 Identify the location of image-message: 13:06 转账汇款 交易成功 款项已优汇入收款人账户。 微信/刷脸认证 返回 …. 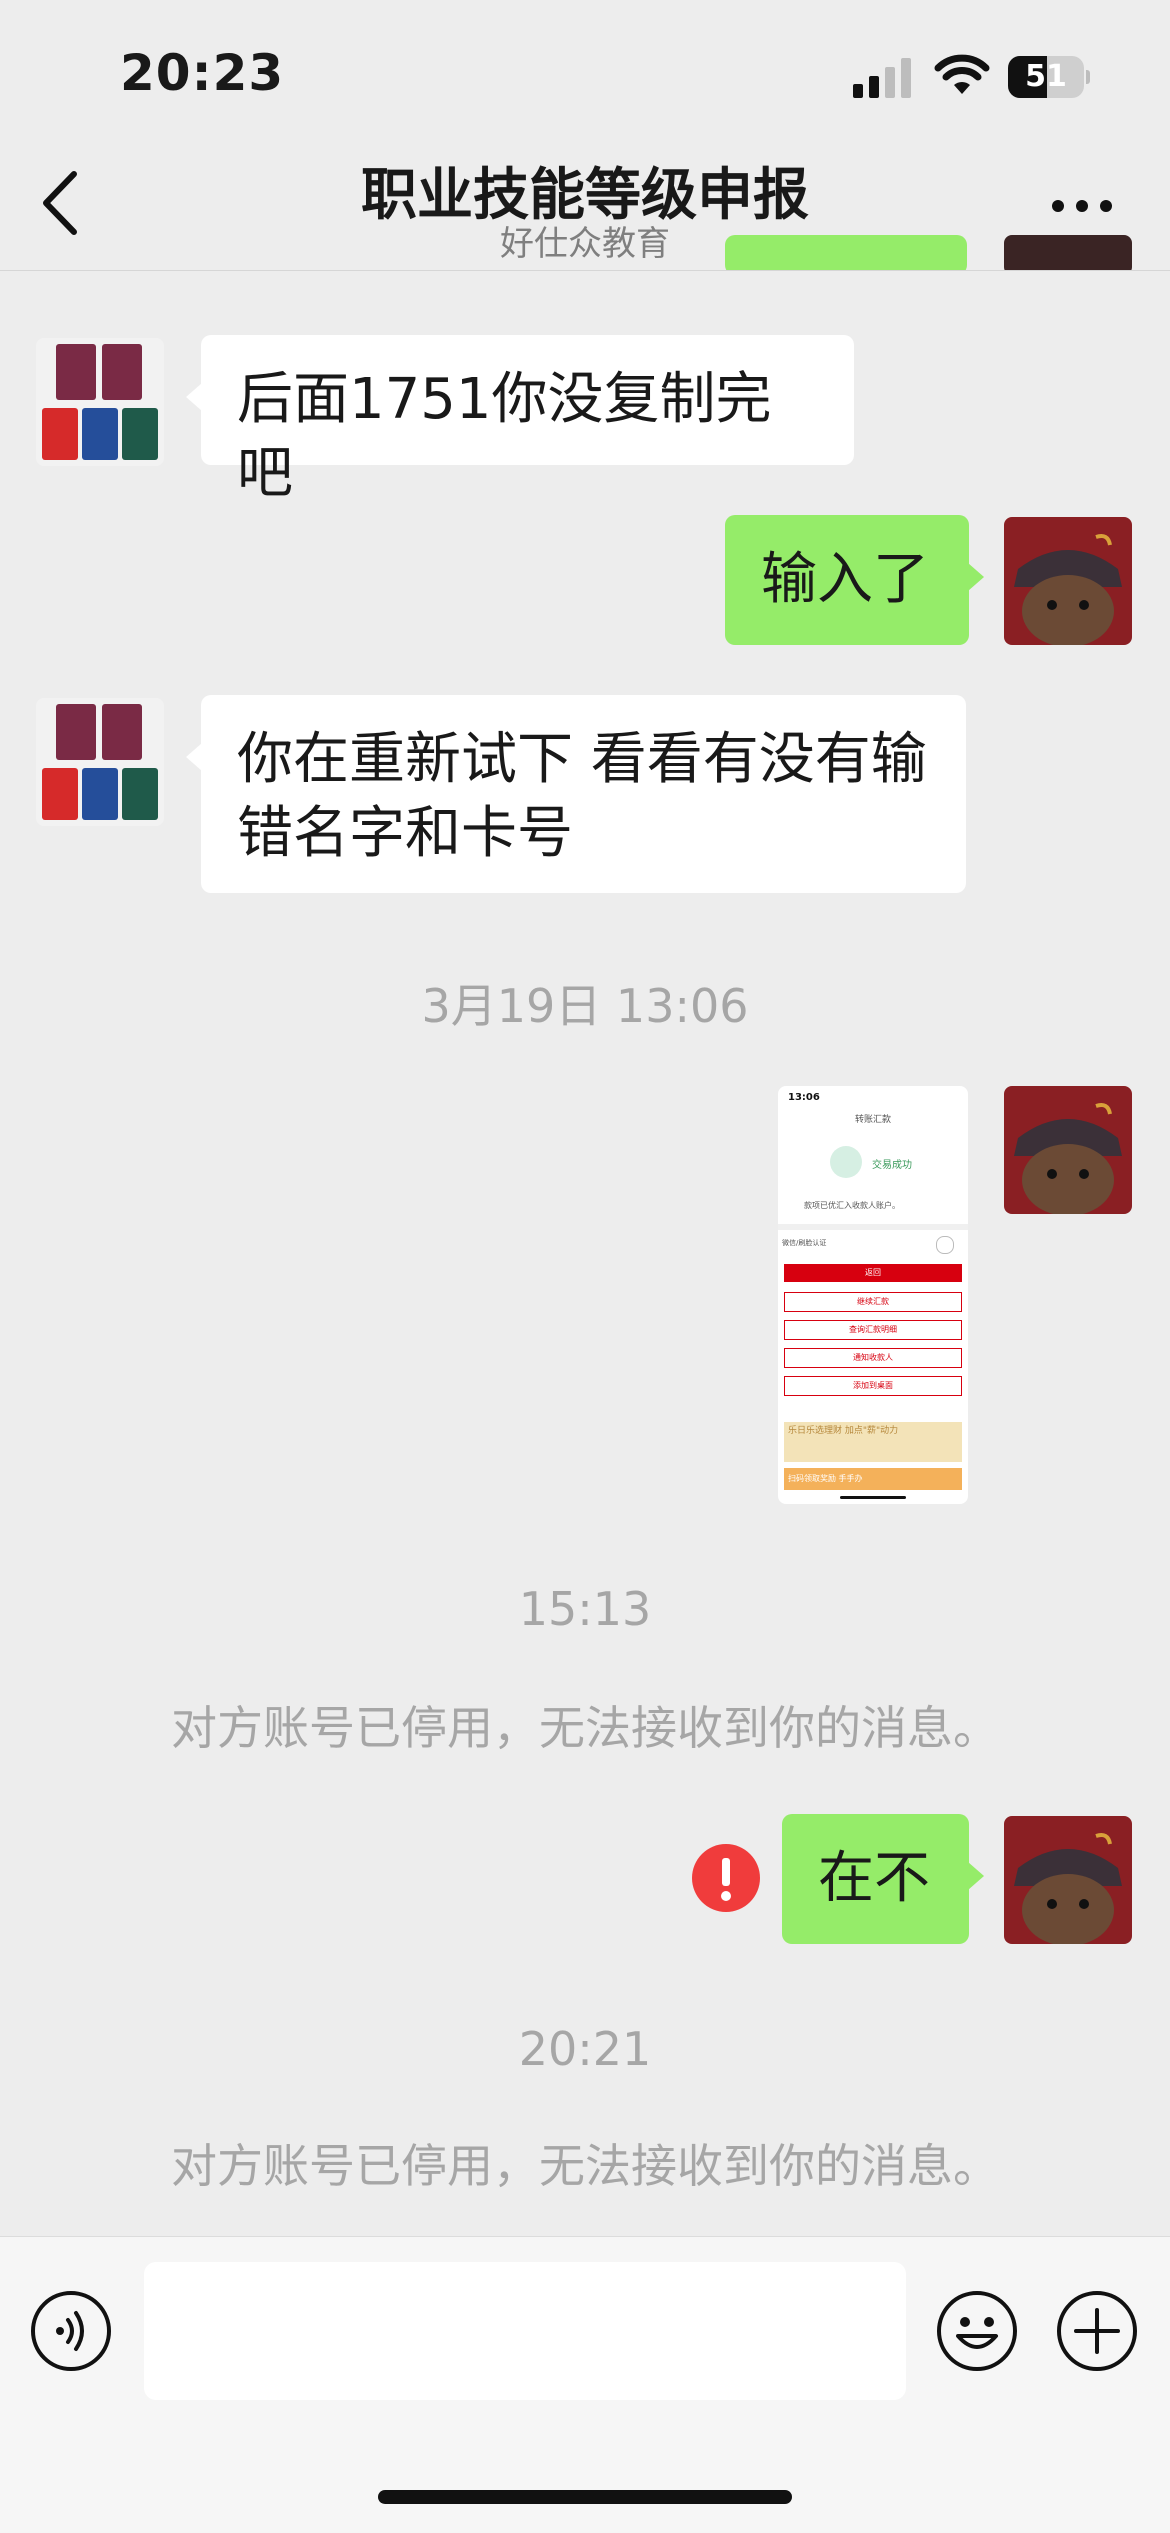
(873, 1295).